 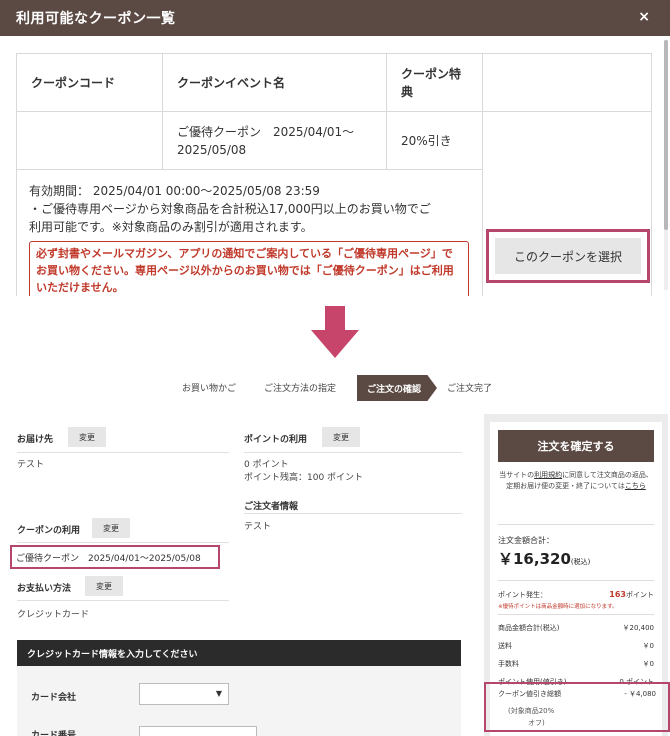 I want to click on credit-card-header: クレジットカード情報を入力してください, so click(x=239, y=653).